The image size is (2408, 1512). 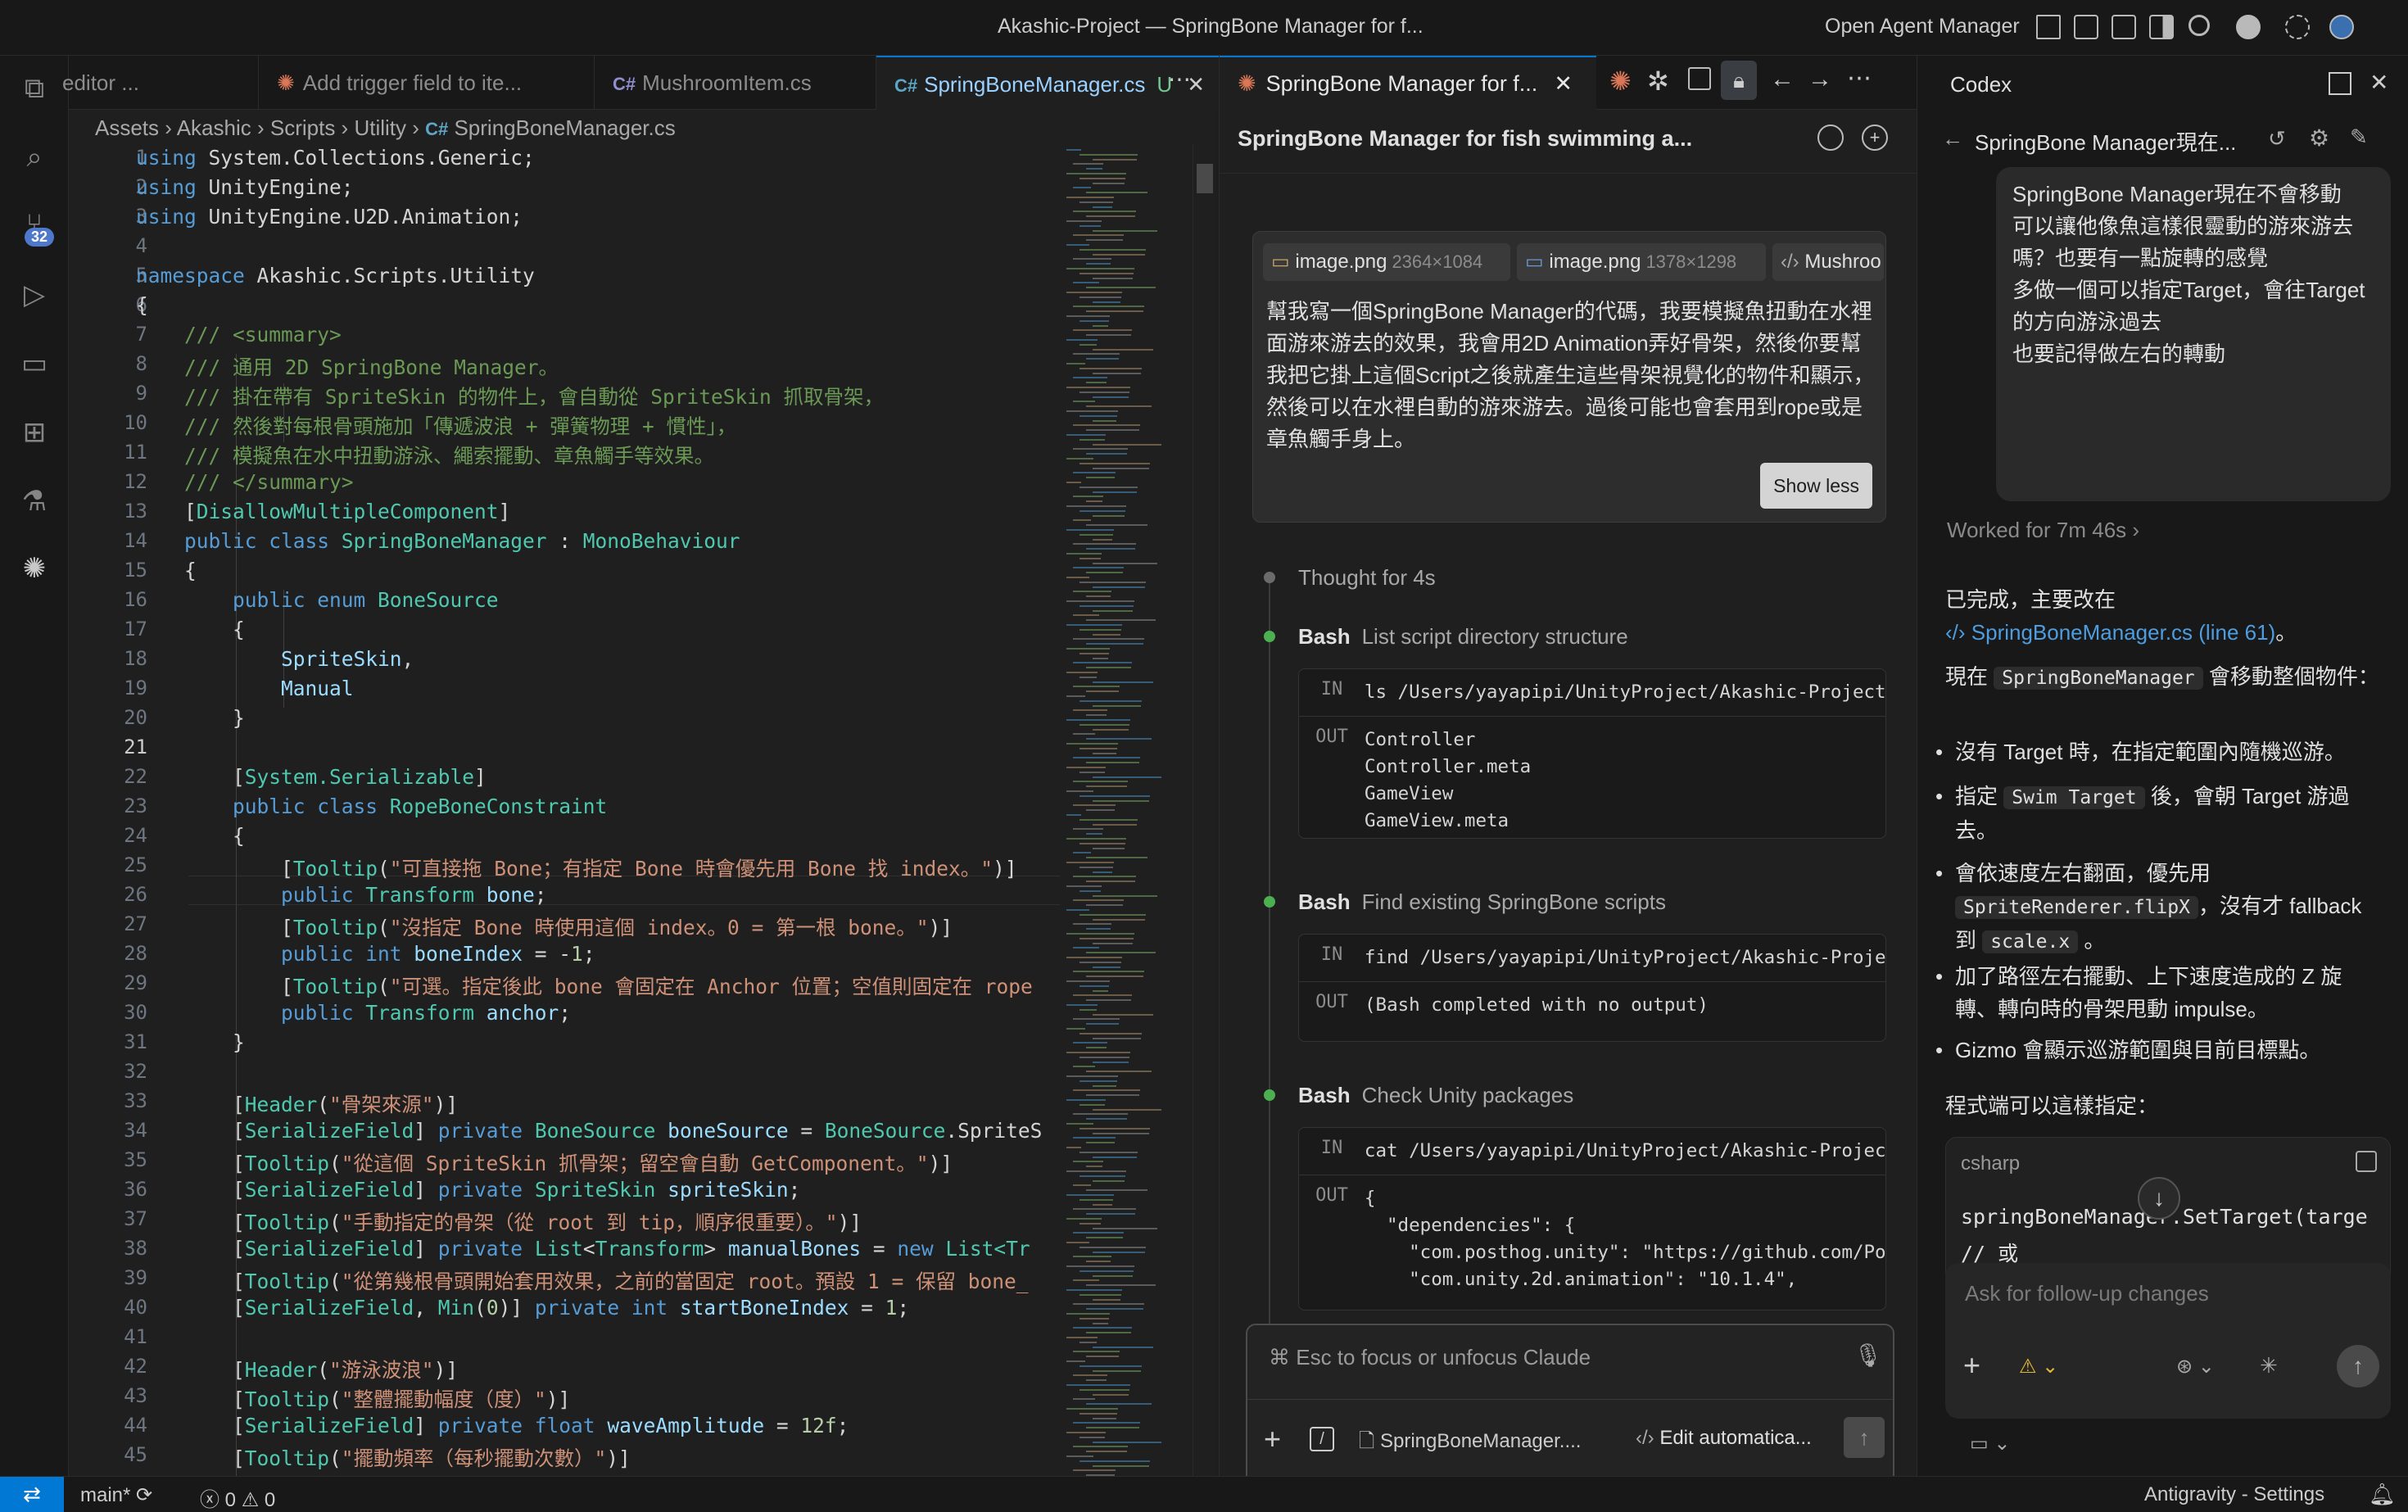 What do you see at coordinates (1875, 137) in the screenshot?
I see `new-chat-icon: +` at bounding box center [1875, 137].